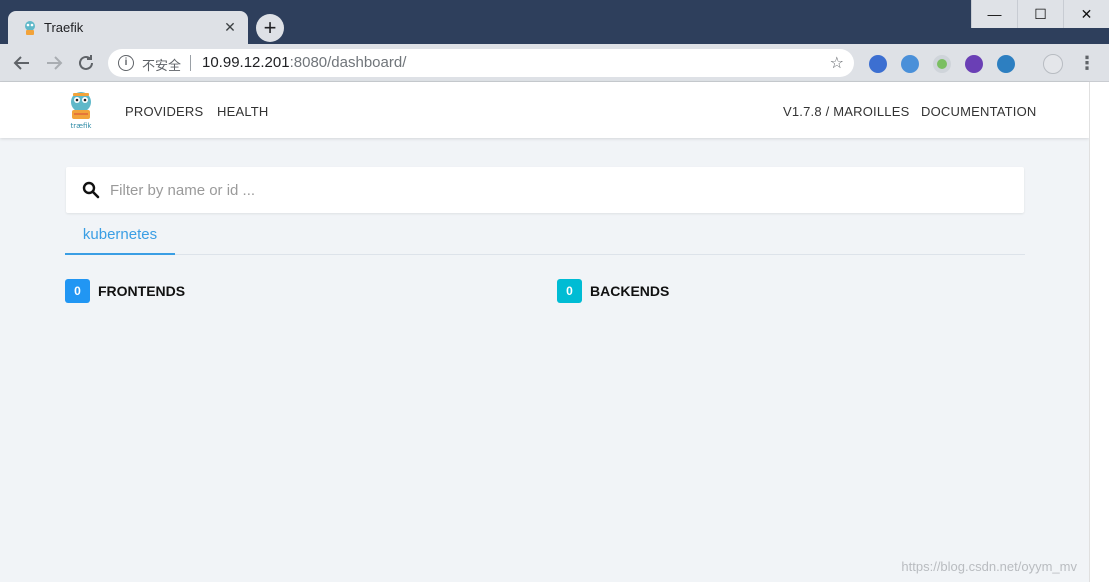 This screenshot has height=582, width=1109. What do you see at coordinates (550, 190) in the screenshot?
I see `filter-input` at bounding box center [550, 190].